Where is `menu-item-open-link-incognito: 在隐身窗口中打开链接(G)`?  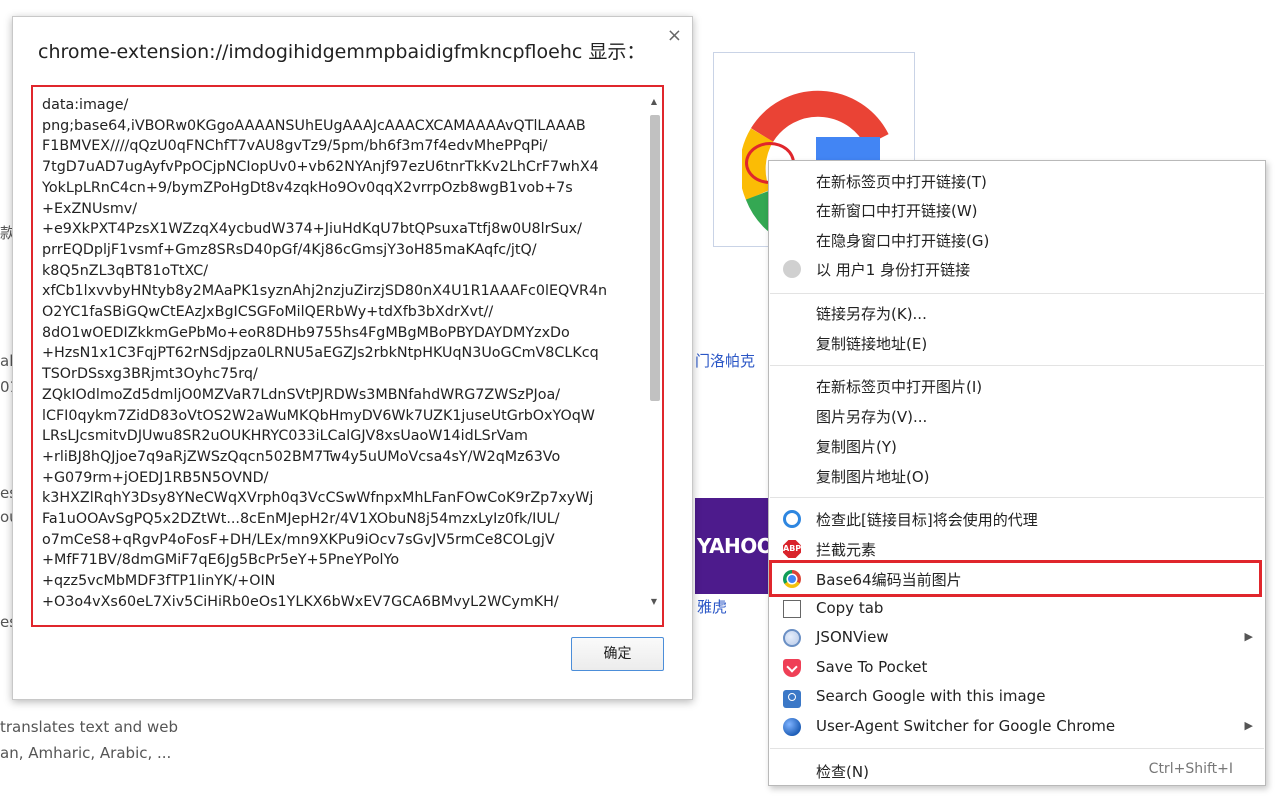
menu-item-open-link-incognito: 在隐身窗口中打开链接(G) is located at coordinates (1017, 239).